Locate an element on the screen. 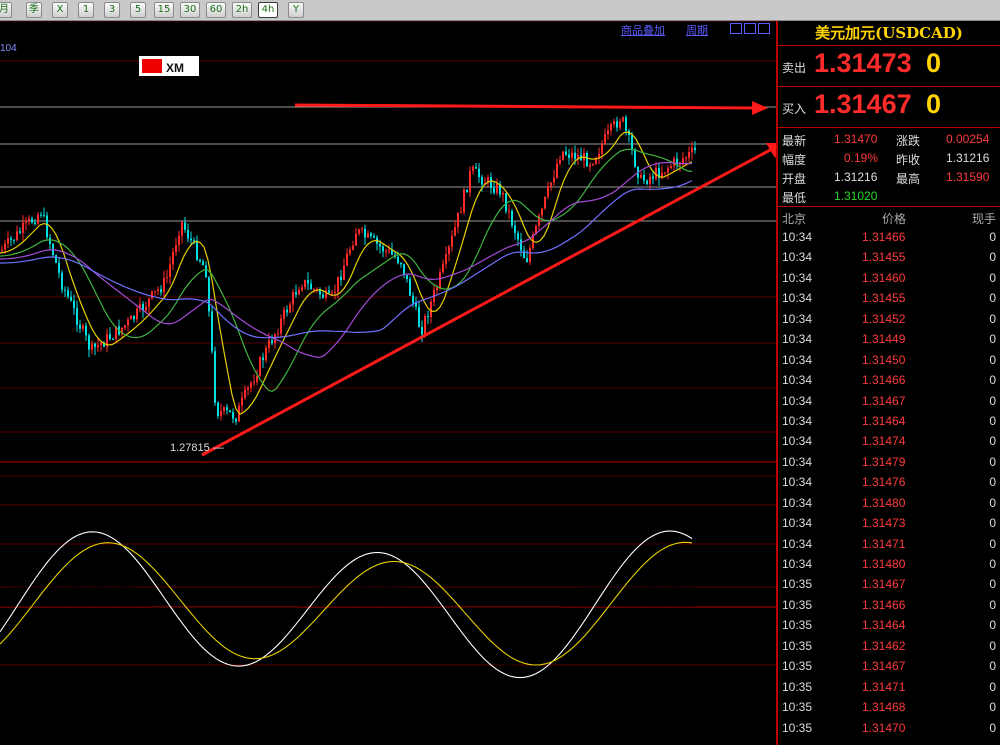 The width and height of the screenshot is (1000, 745). period-button-1: 季 is located at coordinates (34, 10).